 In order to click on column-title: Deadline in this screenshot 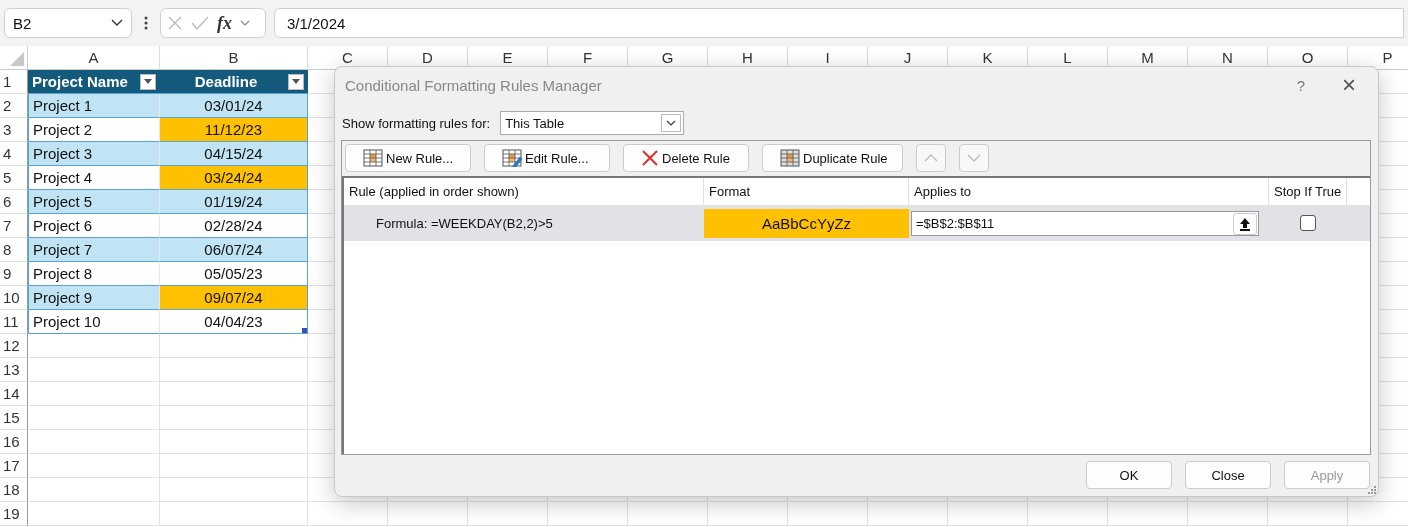, I will do `click(226, 81)`.